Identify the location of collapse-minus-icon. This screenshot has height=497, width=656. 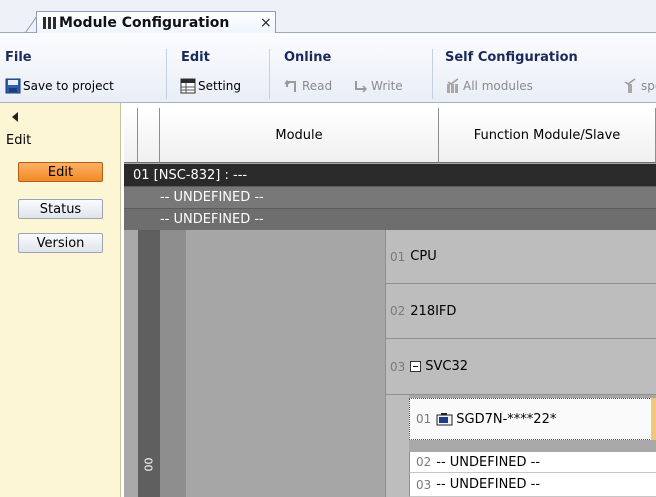
(416, 366).